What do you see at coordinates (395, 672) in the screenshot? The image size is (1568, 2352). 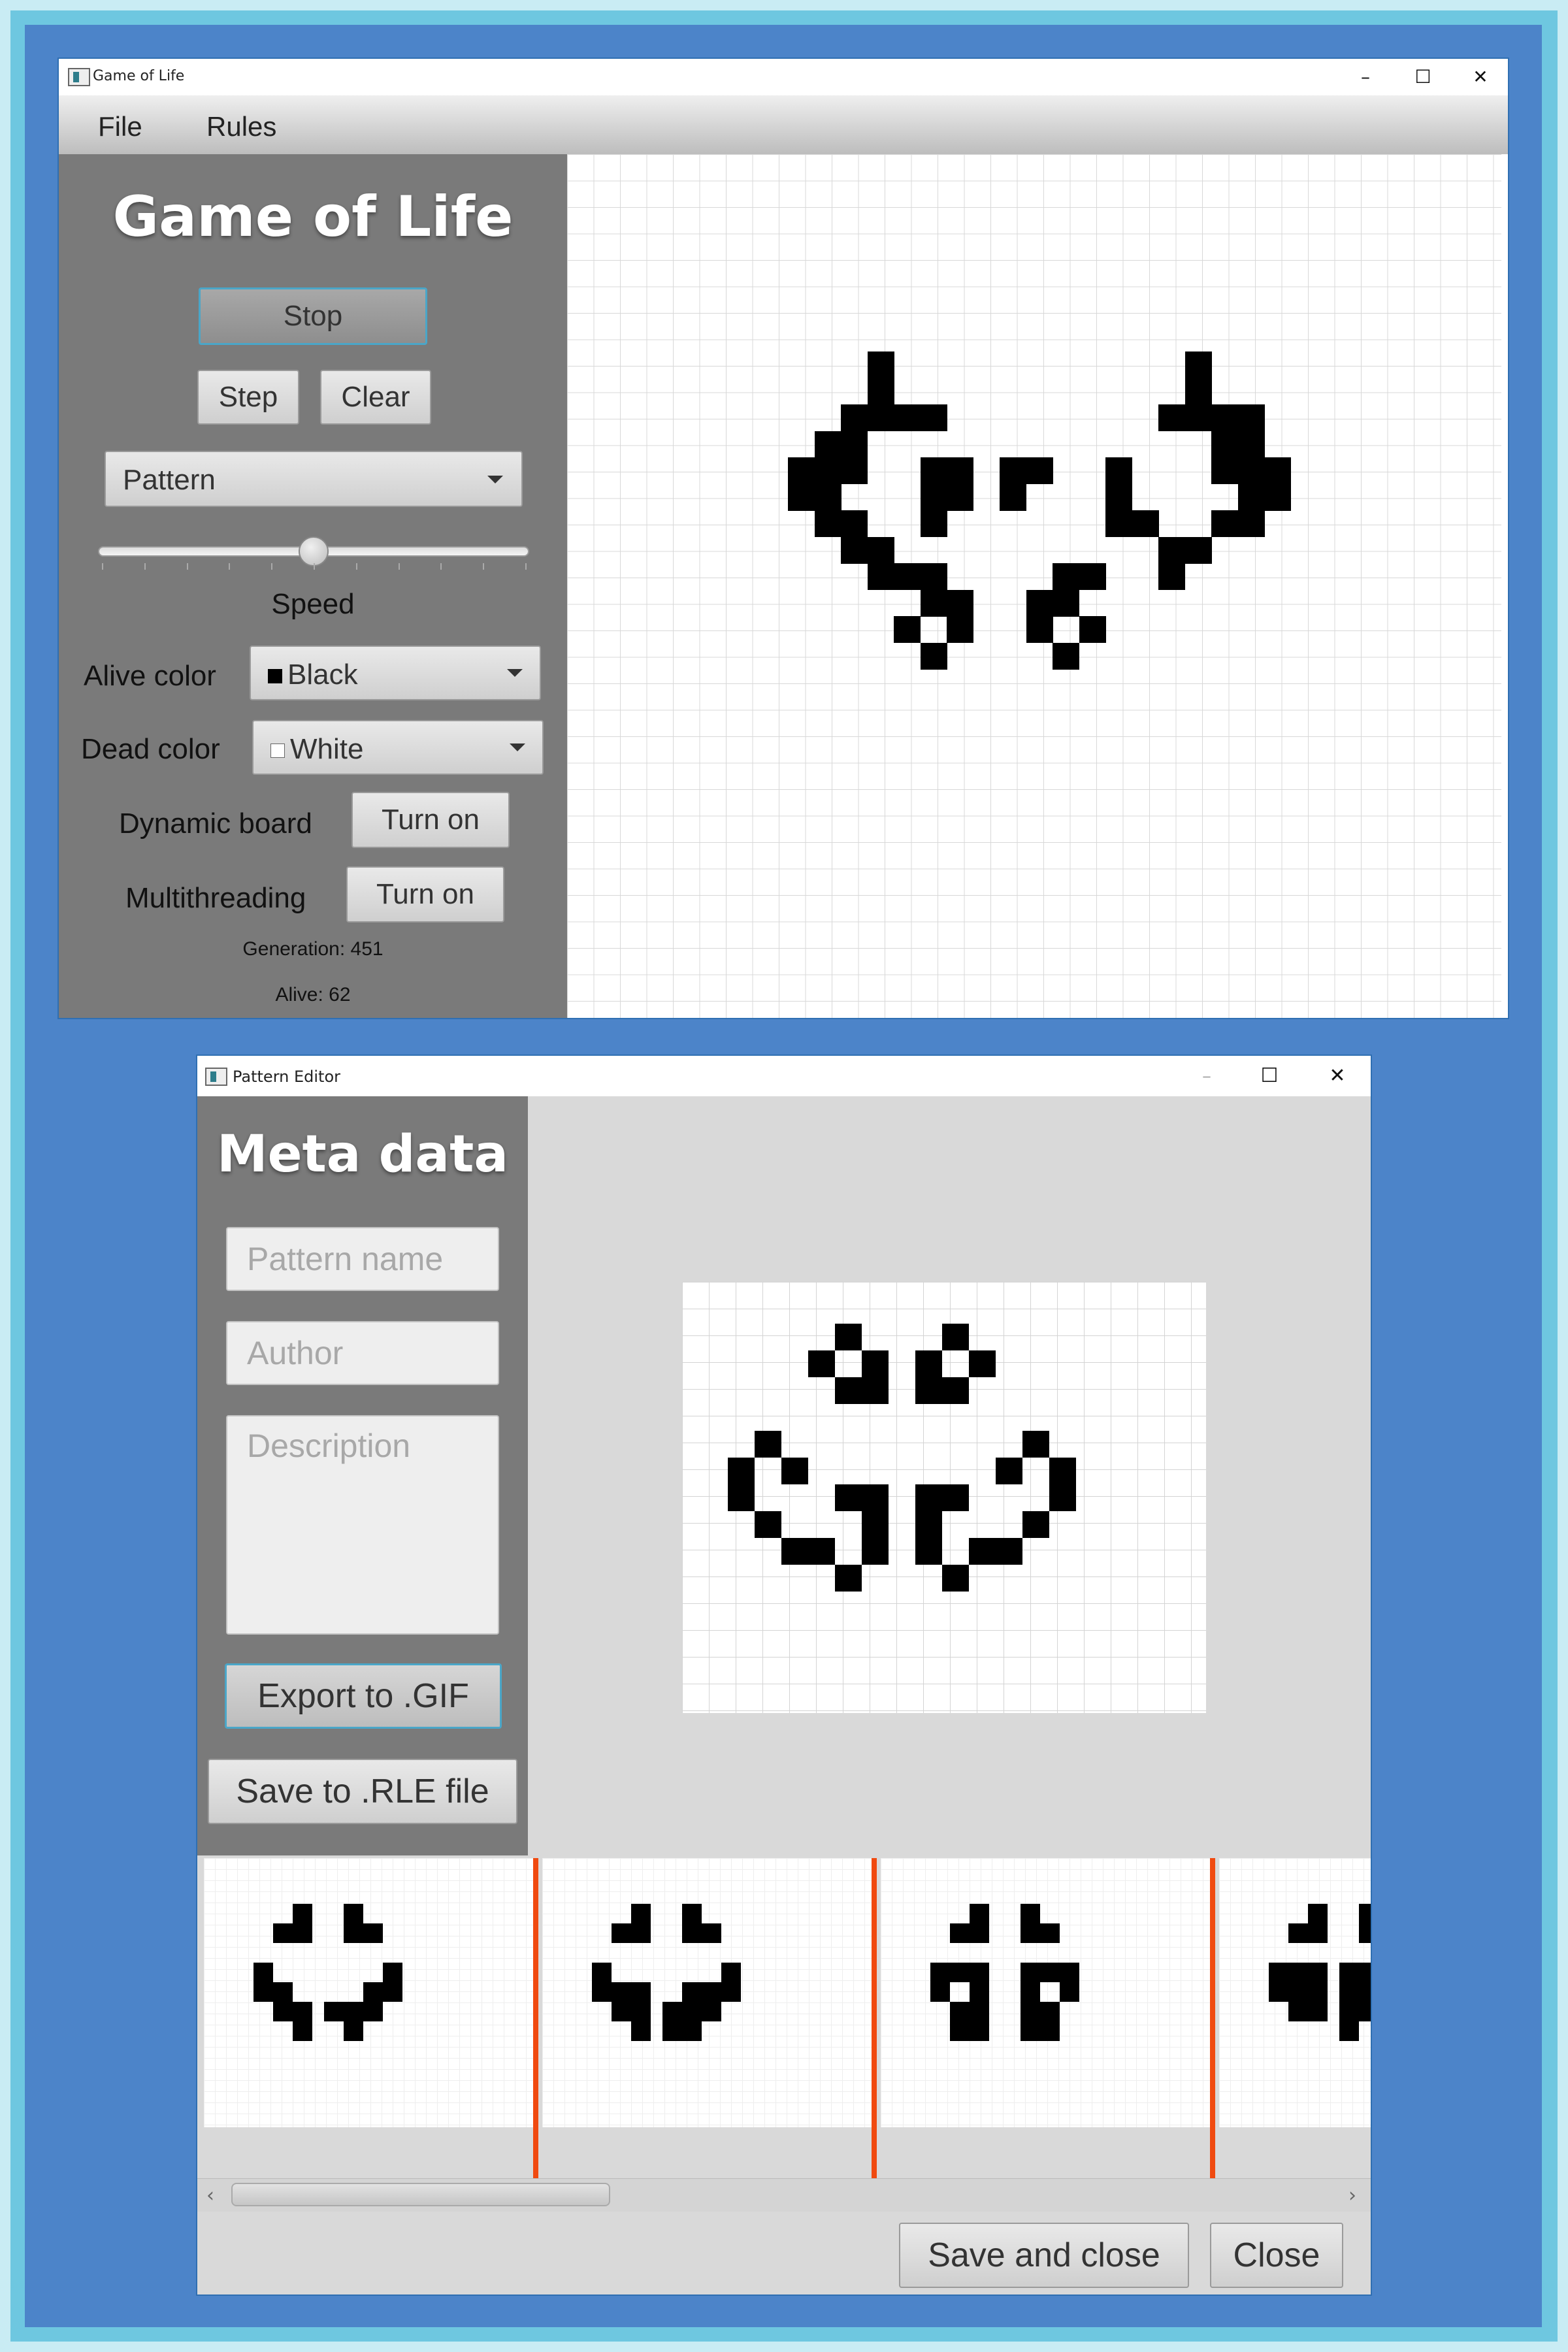 I see `alive-color-dropdown: Black` at bounding box center [395, 672].